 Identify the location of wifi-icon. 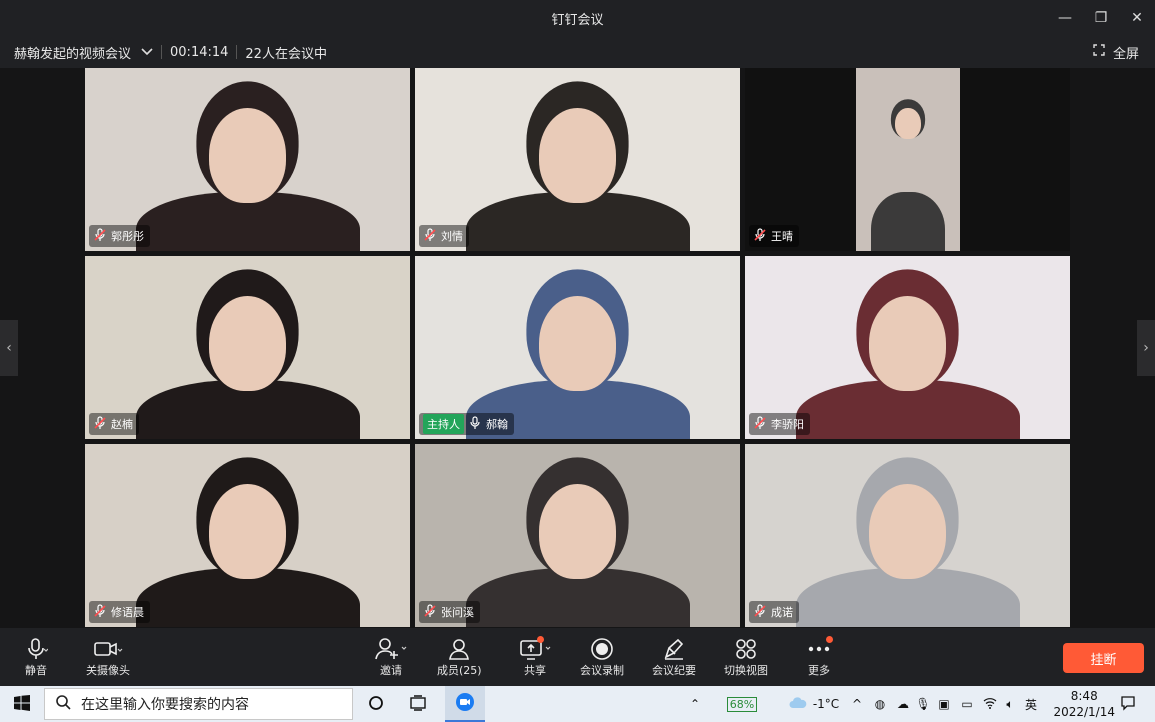
(990, 704).